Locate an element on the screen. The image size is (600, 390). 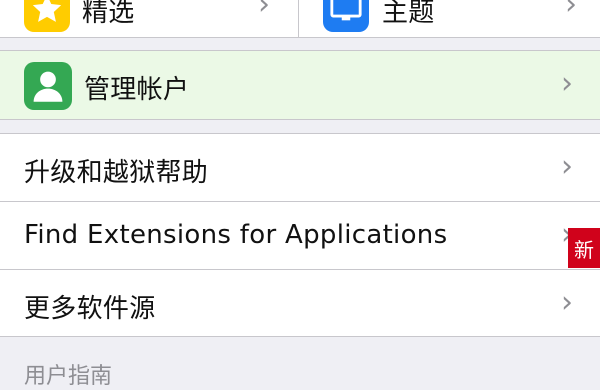
menu-item-label: Find Extensions for Applications is located at coordinates (236, 235).